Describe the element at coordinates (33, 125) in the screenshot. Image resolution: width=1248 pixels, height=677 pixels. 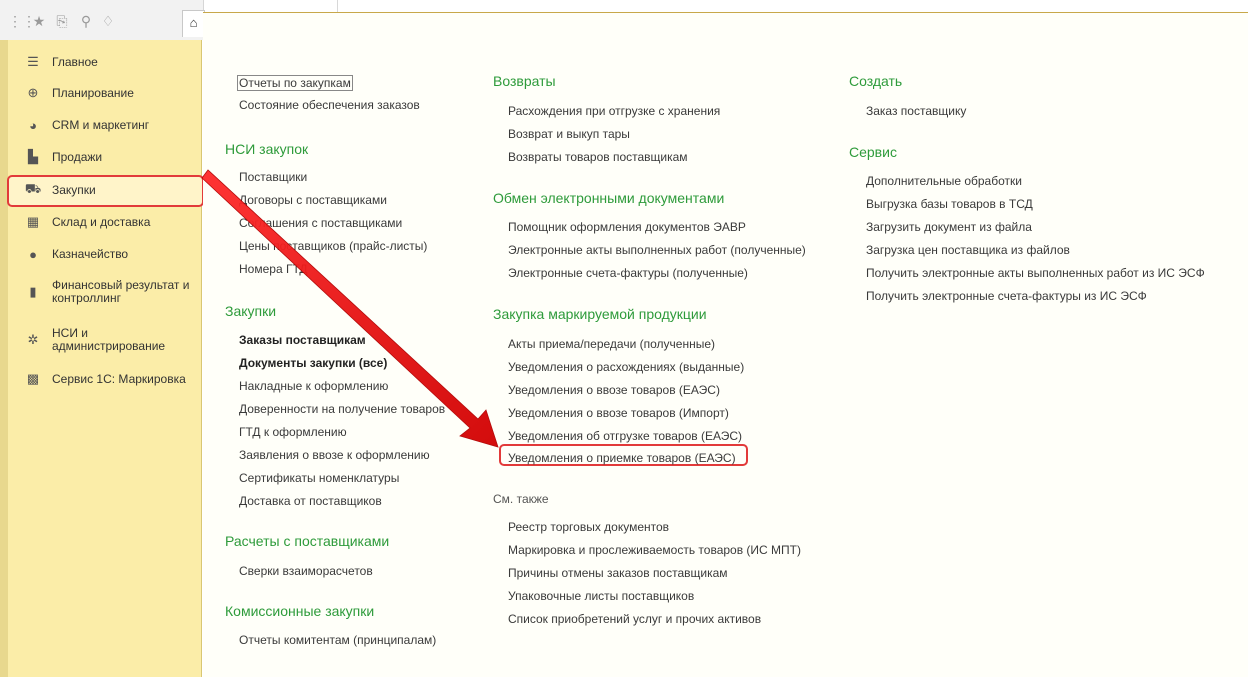
I see `crm-pie-icon: ◕` at that location.